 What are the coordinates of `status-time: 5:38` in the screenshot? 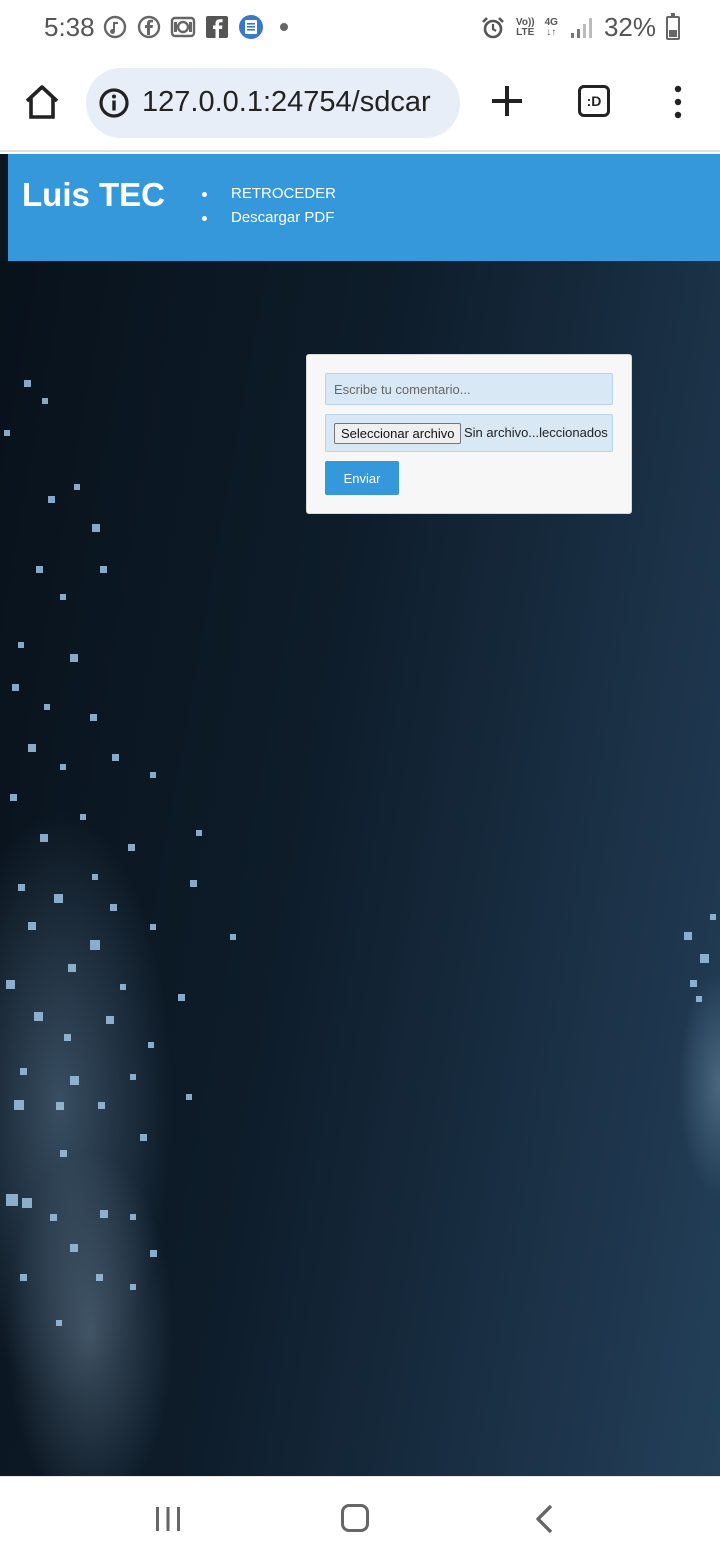 It's located at (69, 27).